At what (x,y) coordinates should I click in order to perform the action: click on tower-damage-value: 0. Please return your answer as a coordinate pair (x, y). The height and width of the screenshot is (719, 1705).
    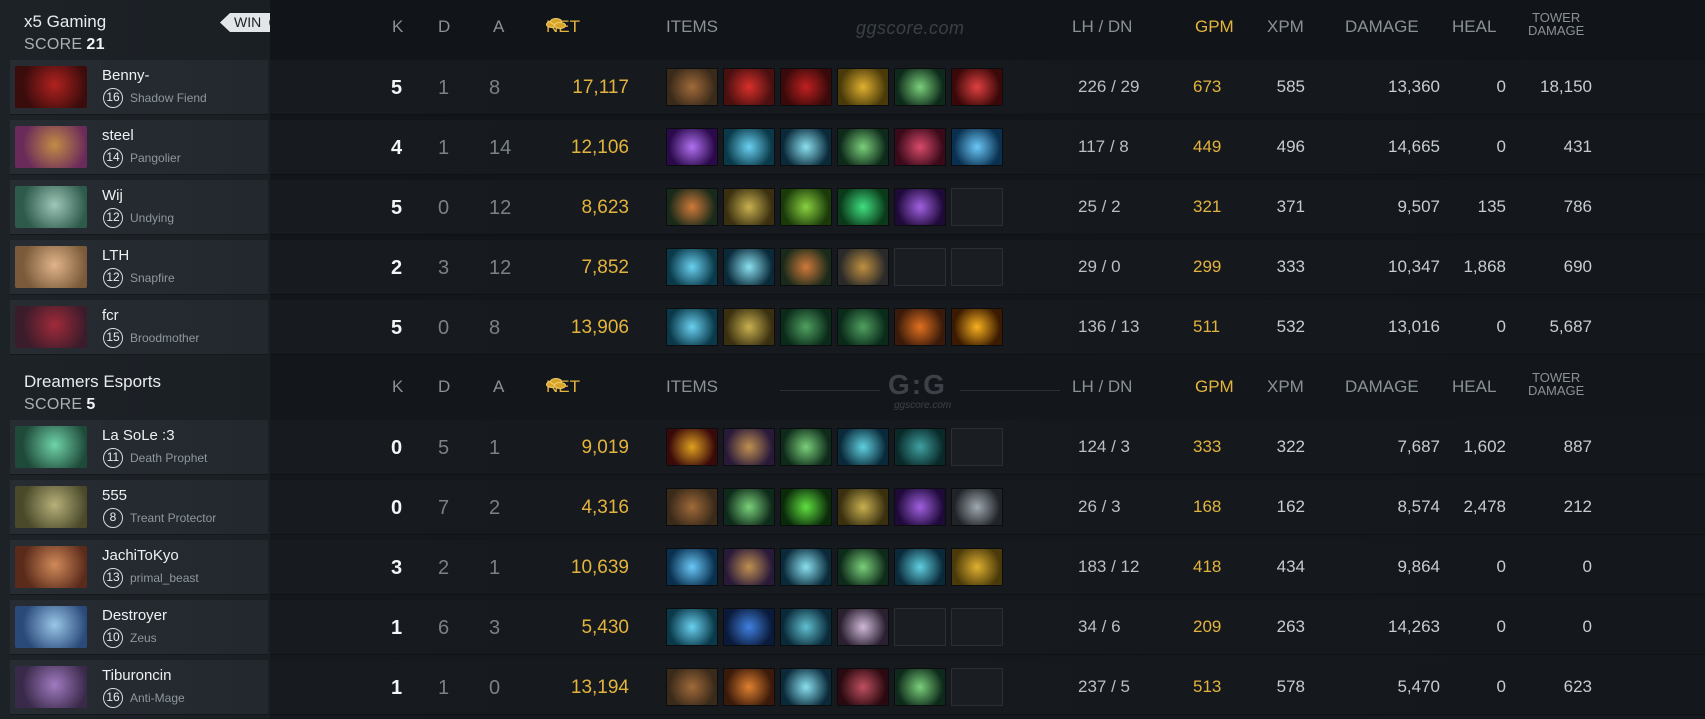
    Looking at the image, I should click on (1587, 566).